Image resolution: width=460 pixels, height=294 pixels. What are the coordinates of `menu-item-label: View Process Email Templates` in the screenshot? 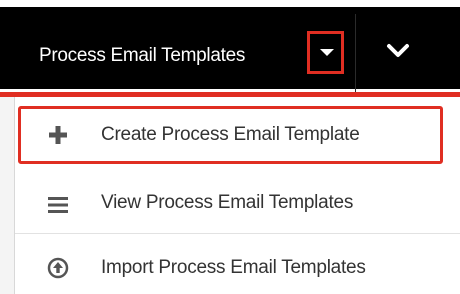 It's located at (227, 202).